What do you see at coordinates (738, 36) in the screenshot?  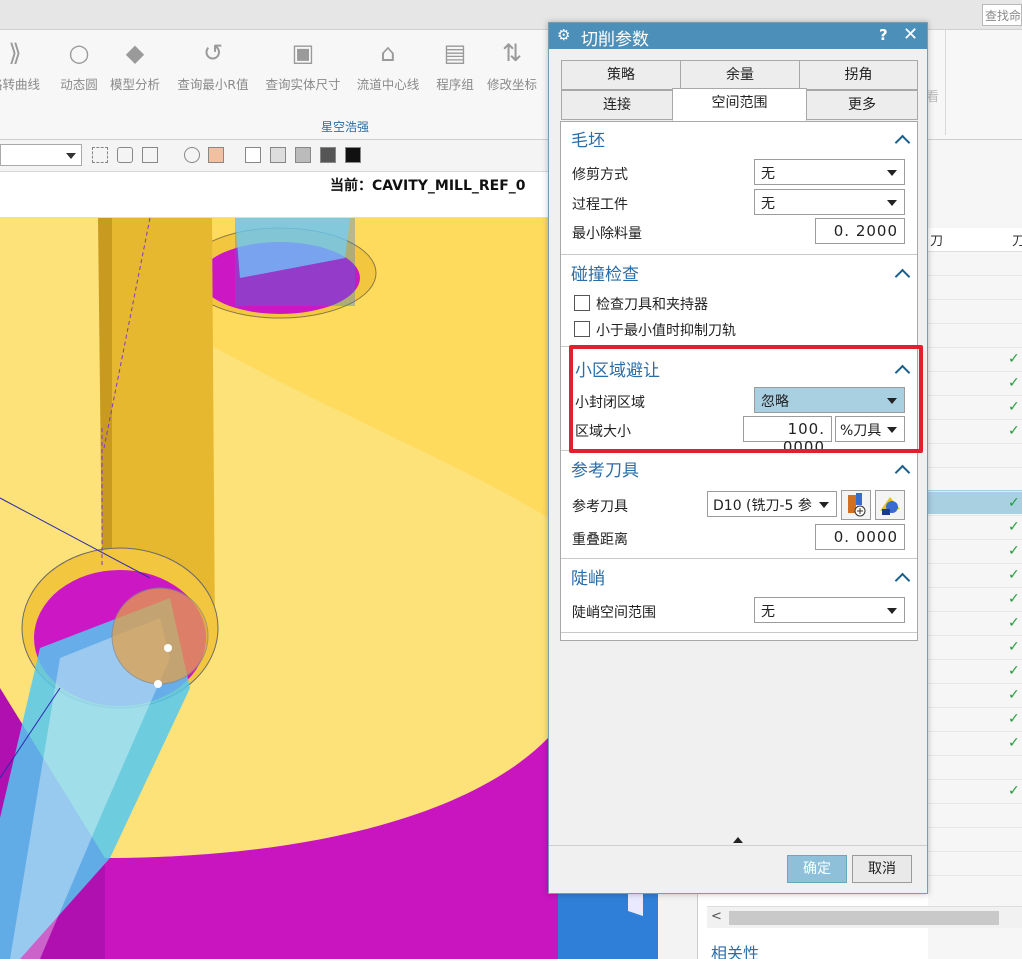 I see `dialog-title-bar: ⚙ 切削参数 ? ✕` at bounding box center [738, 36].